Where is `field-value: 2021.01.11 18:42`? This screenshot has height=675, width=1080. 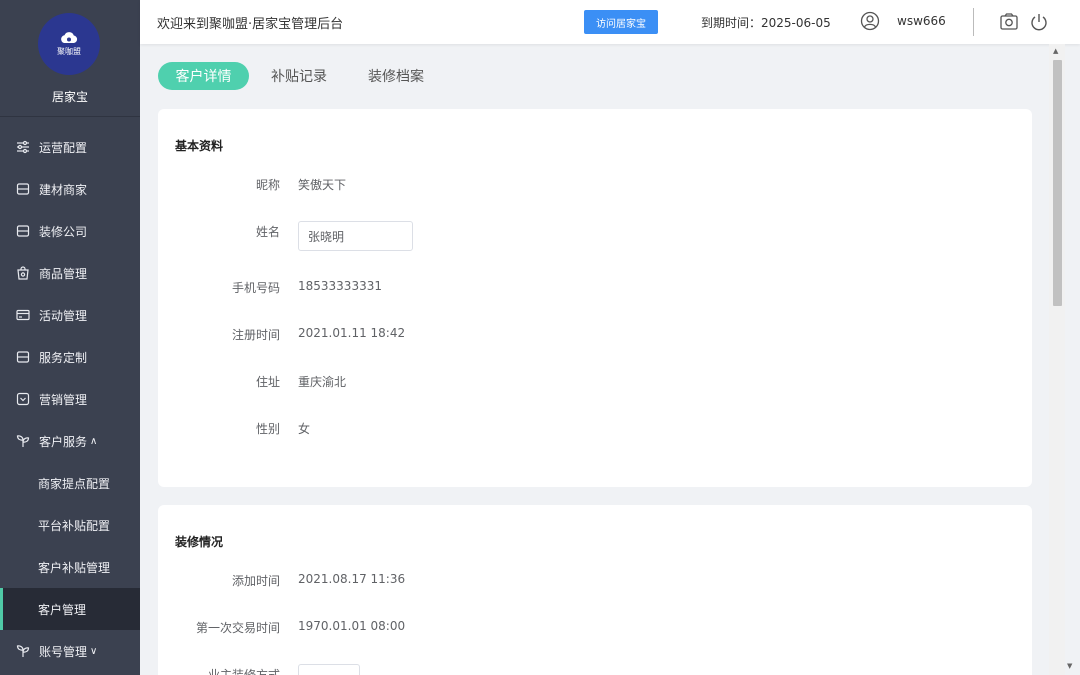 field-value: 2021.01.11 18:42 is located at coordinates (352, 333).